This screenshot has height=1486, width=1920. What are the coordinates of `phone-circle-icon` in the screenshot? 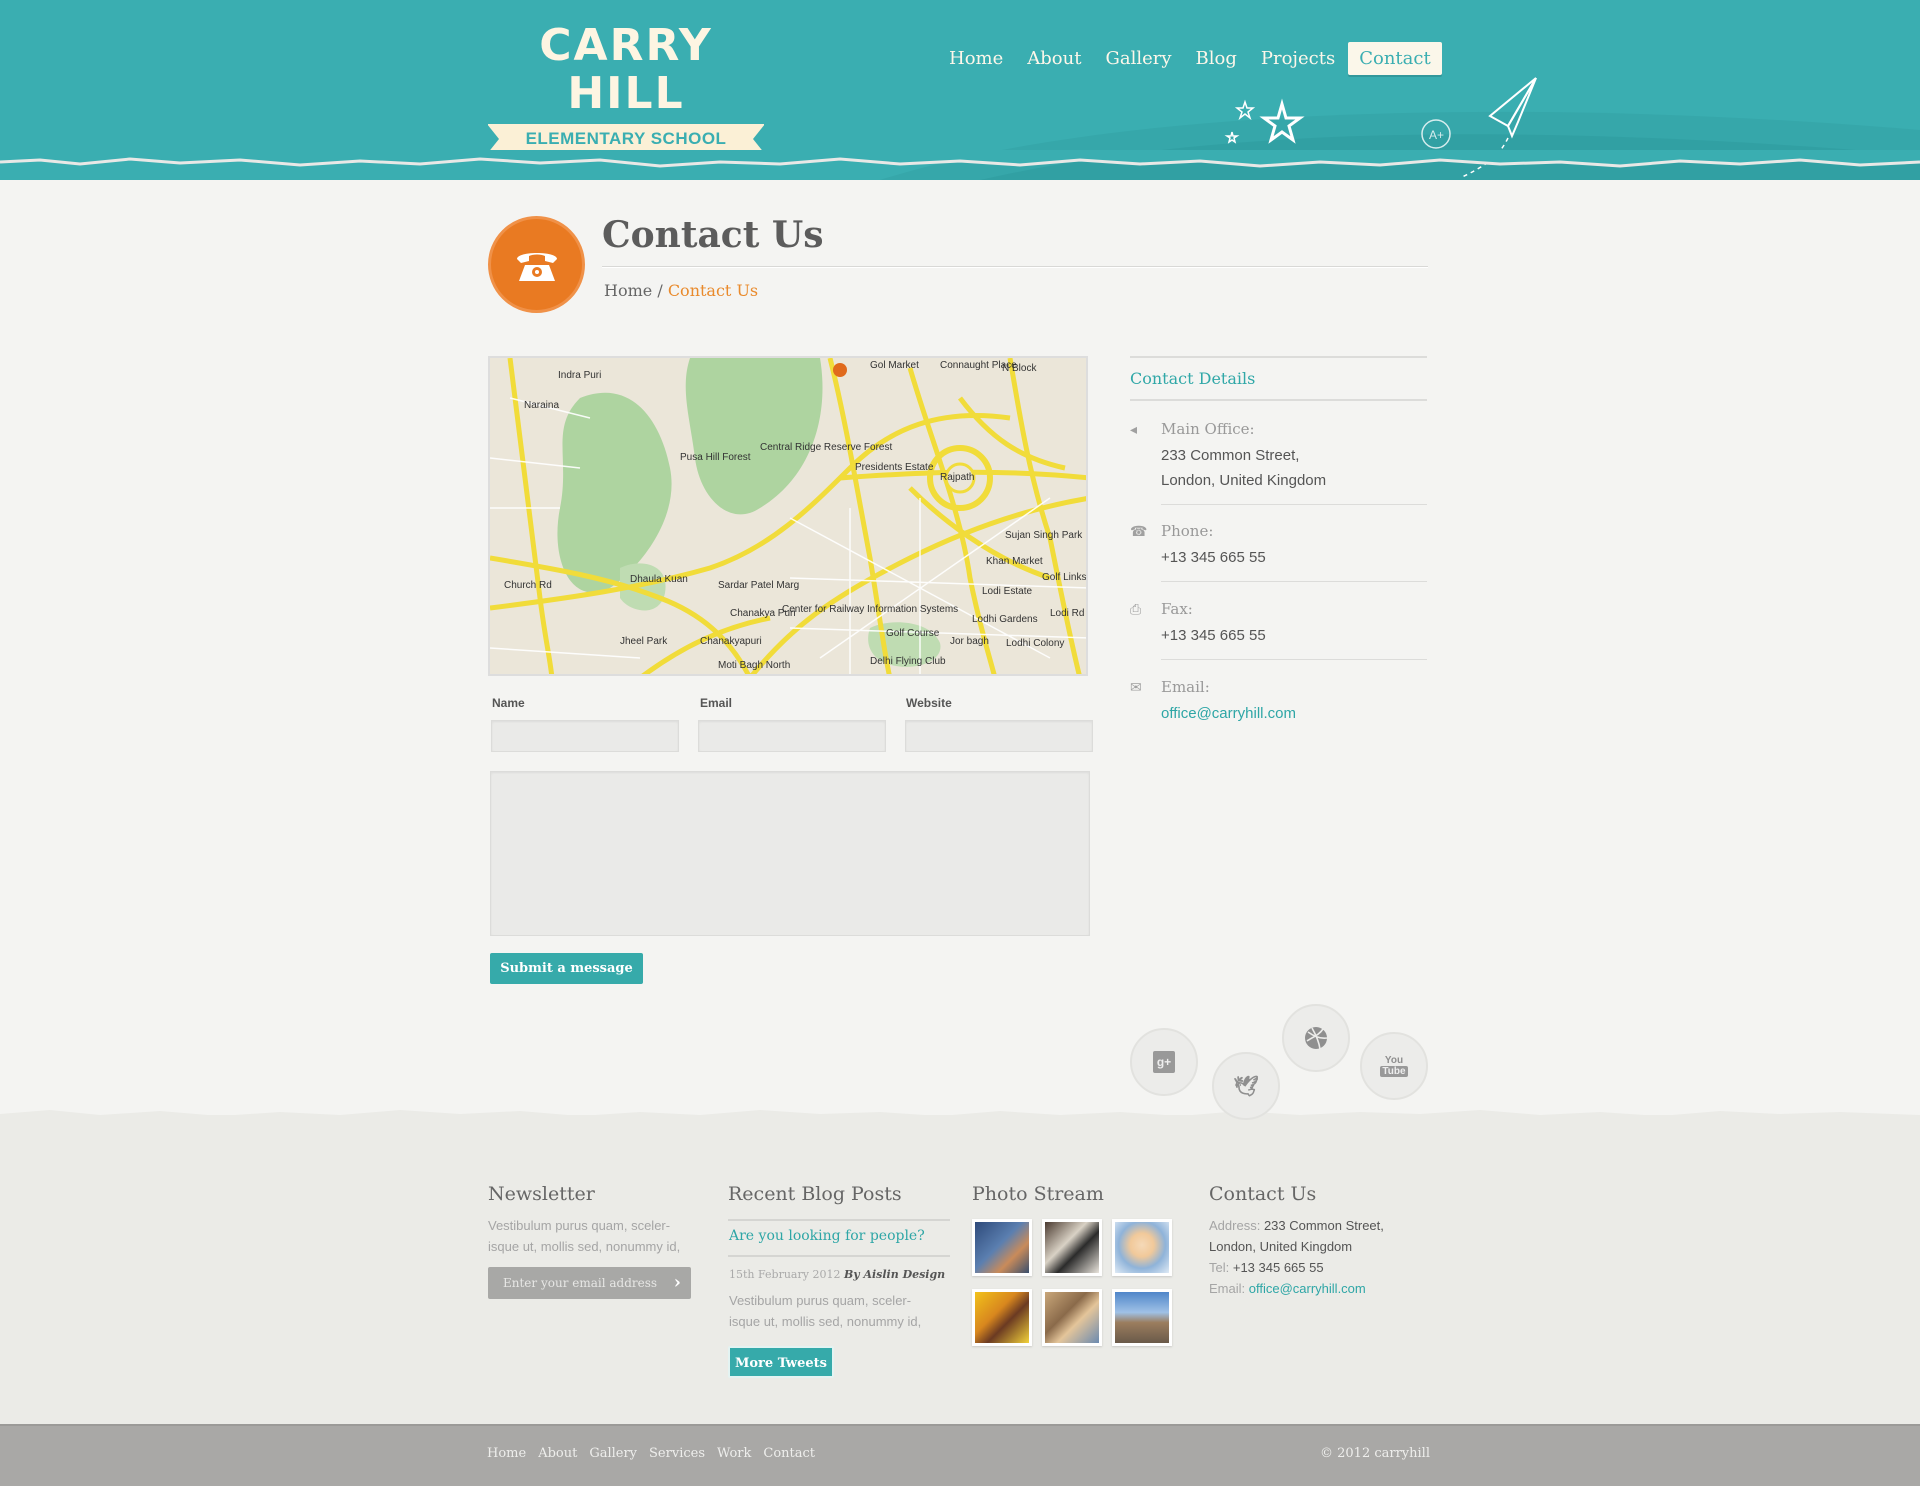 It's located at (536, 264).